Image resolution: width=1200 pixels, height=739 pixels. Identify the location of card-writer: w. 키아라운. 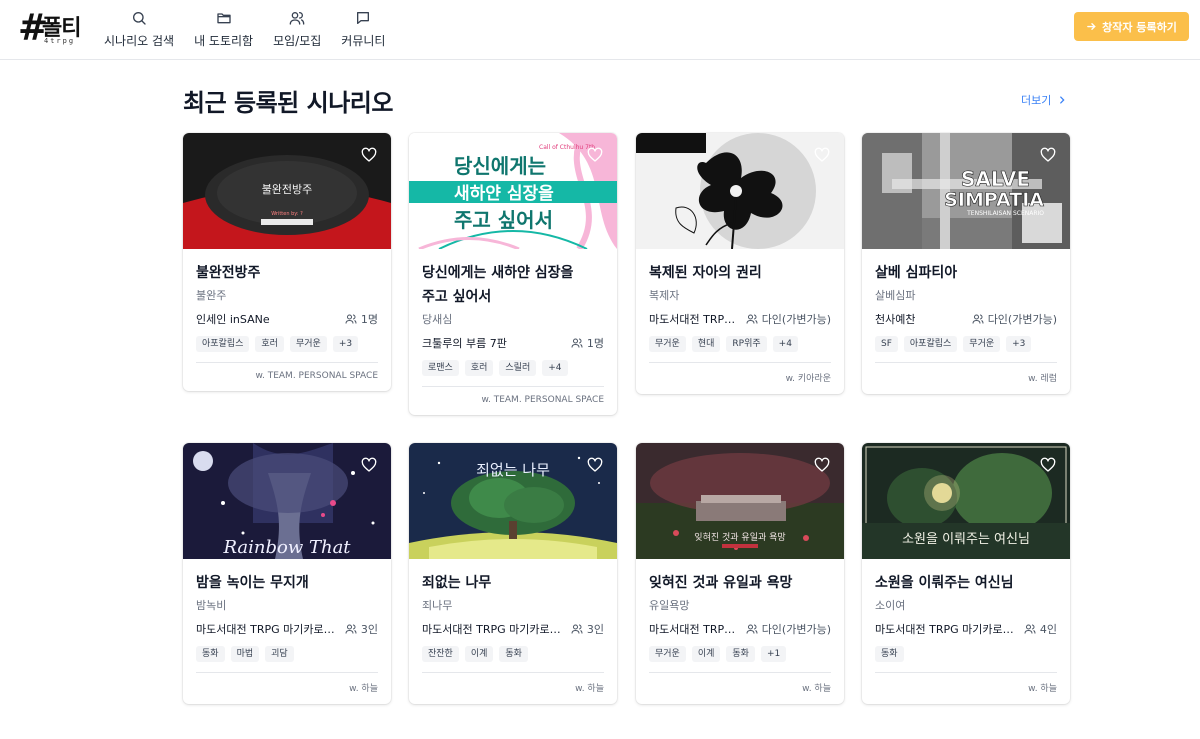
(808, 379).